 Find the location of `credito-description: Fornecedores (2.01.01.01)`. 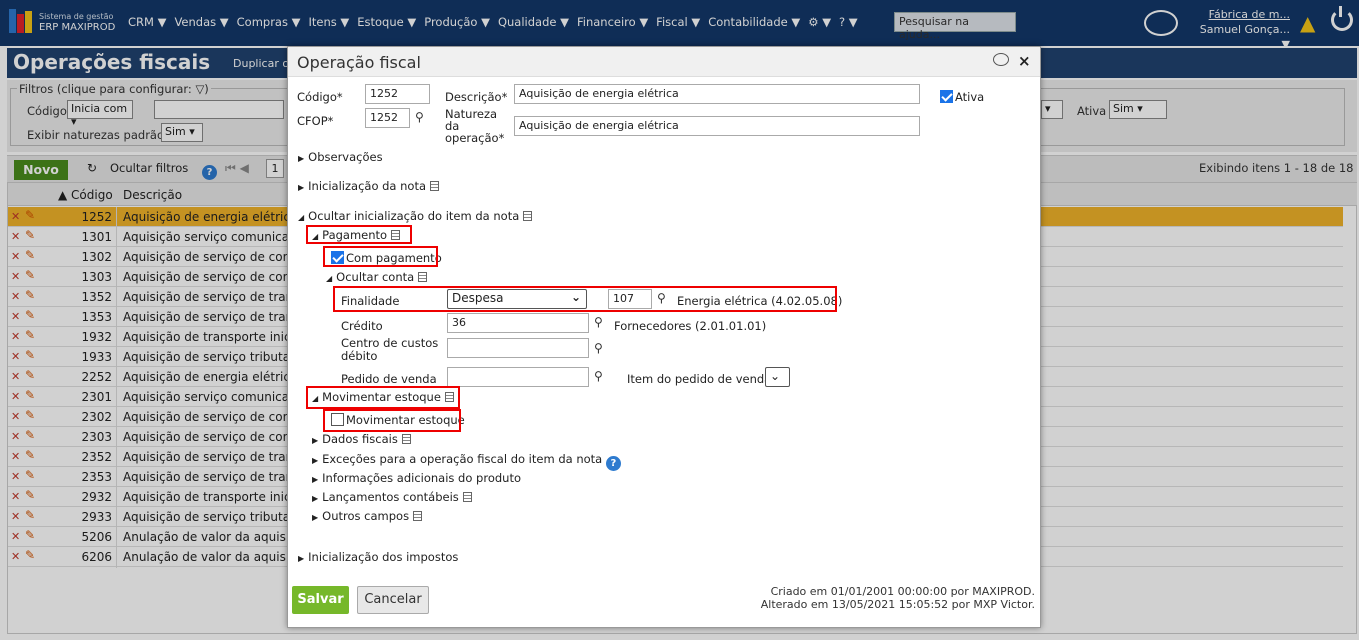

credito-description: Fornecedores (2.01.01.01) is located at coordinates (690, 326).